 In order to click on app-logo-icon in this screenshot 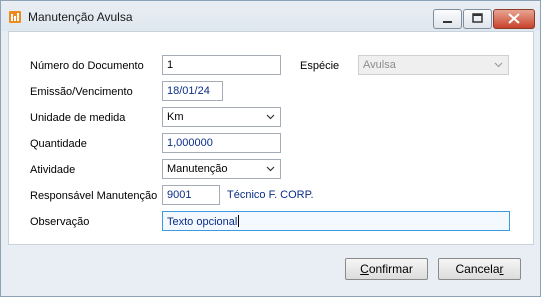, I will do `click(15, 17)`.